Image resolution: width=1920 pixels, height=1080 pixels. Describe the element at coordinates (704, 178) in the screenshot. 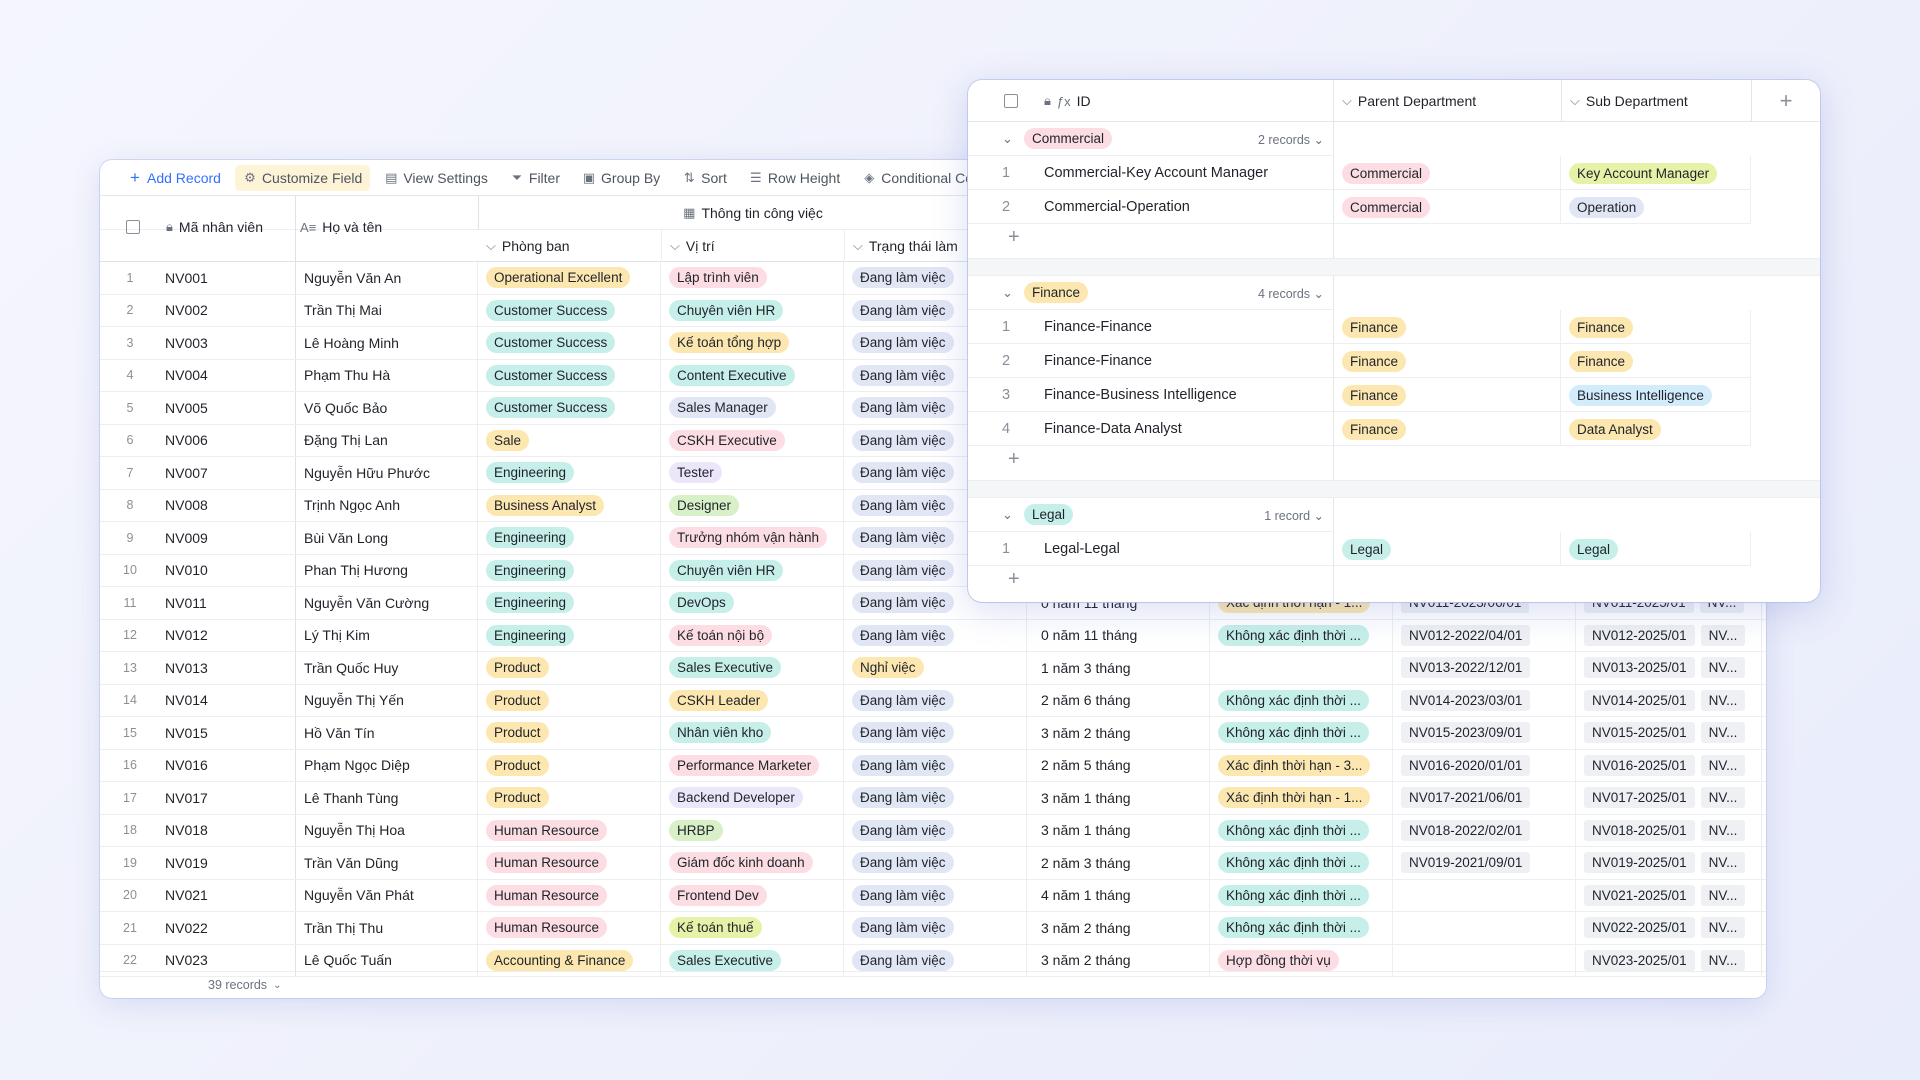

I see `sort-button: ⇅ Sort` at that location.